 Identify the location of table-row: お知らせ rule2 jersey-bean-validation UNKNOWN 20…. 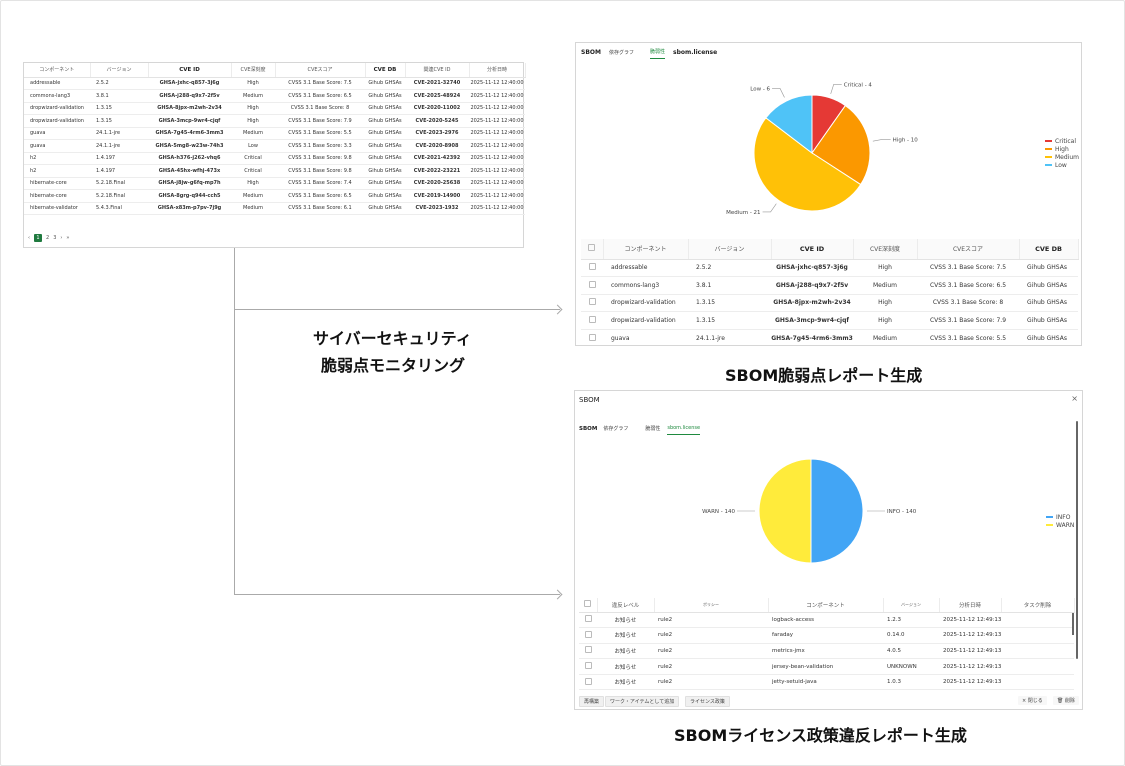
(826, 666).